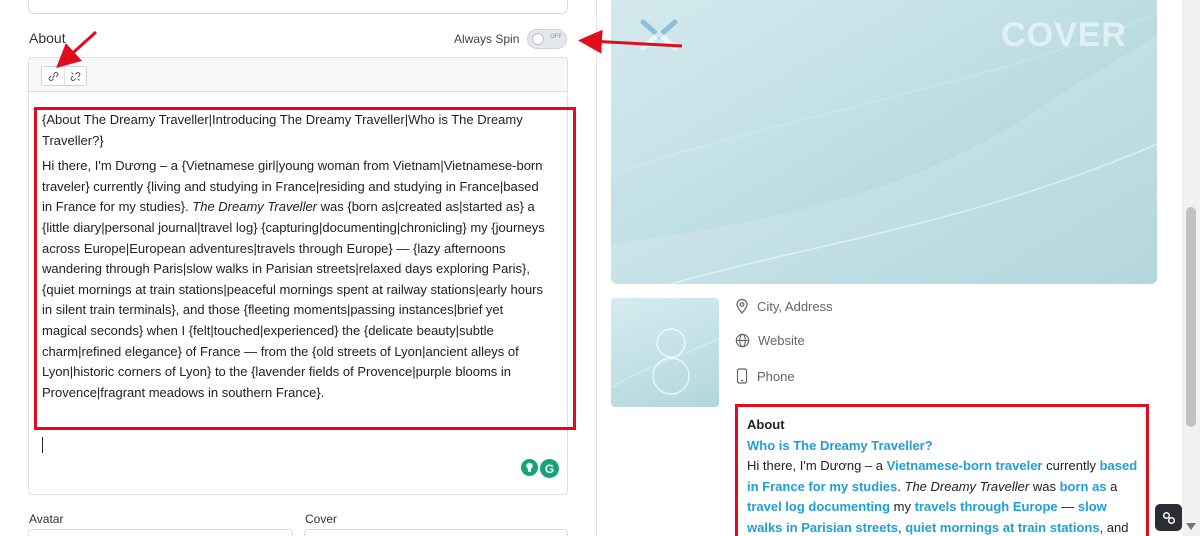  I want to click on arrow-to-toggle, so click(630, 41).